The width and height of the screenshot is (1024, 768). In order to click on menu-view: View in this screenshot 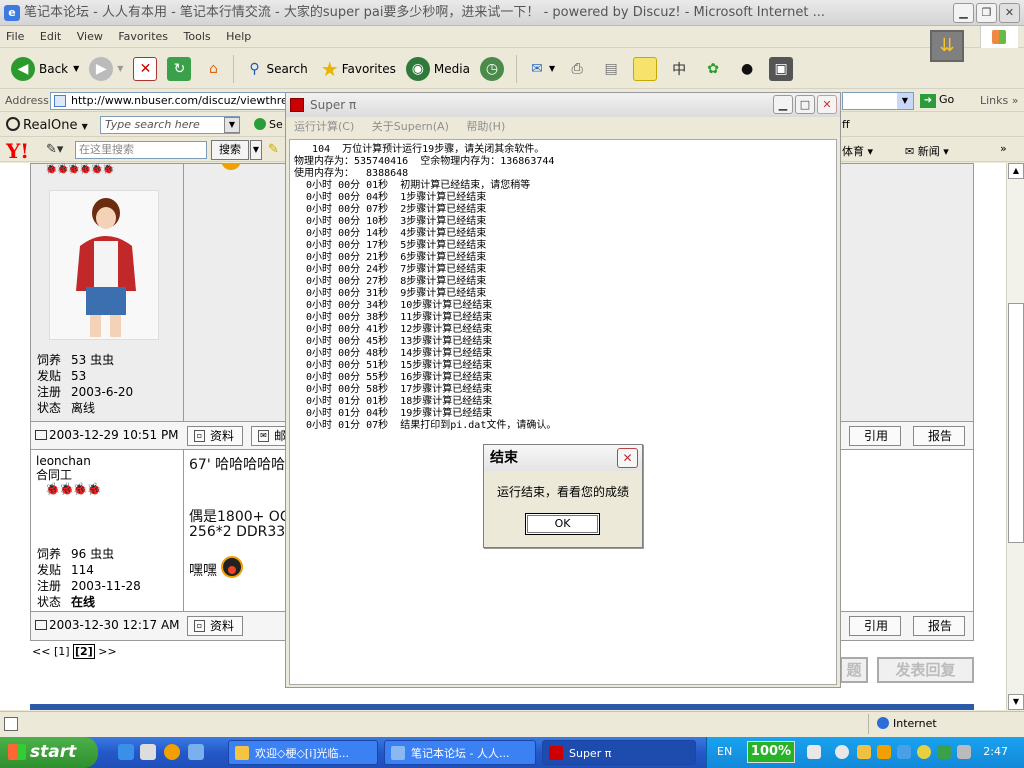, I will do `click(90, 37)`.